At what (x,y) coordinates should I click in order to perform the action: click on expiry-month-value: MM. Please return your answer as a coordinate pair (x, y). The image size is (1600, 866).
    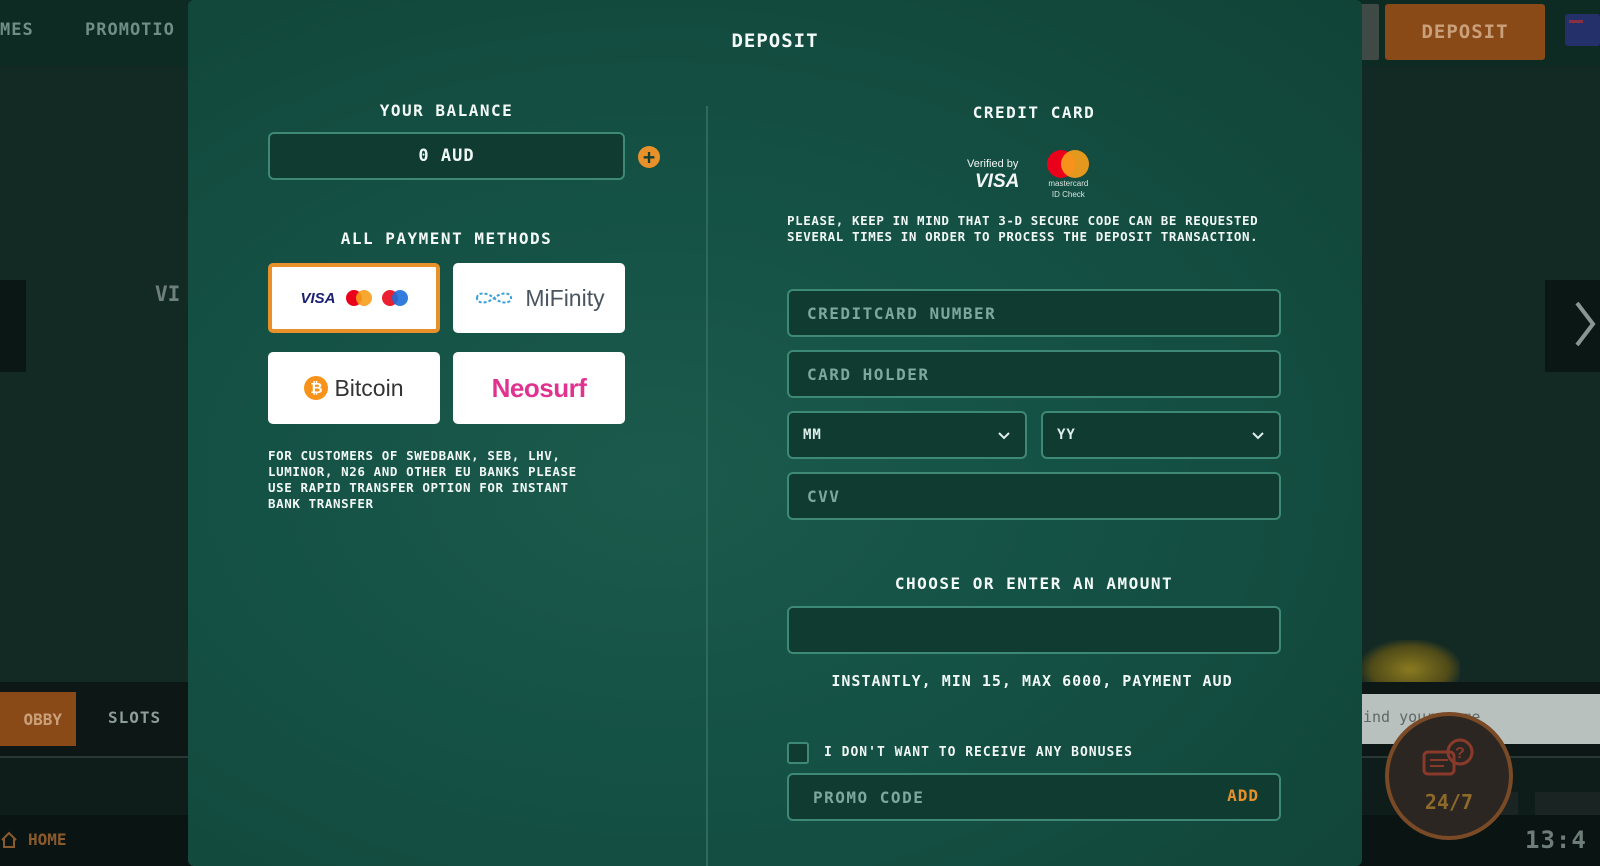
    Looking at the image, I should click on (812, 435).